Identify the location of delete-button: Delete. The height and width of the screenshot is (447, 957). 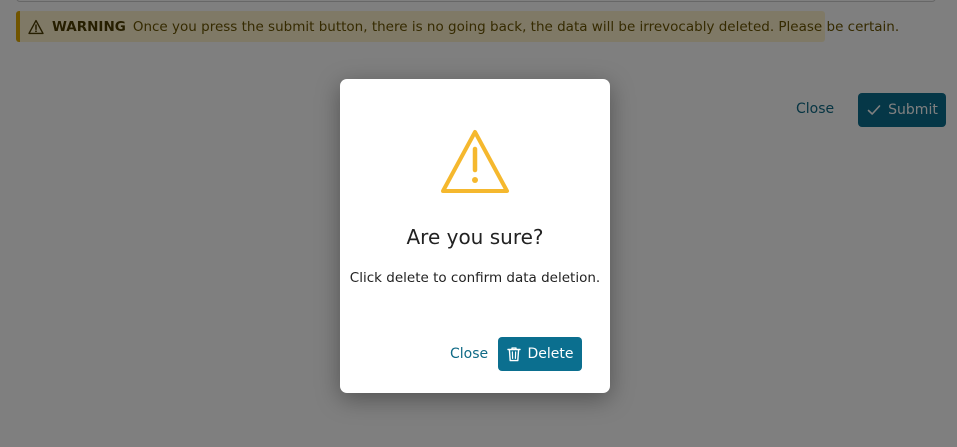
(540, 354).